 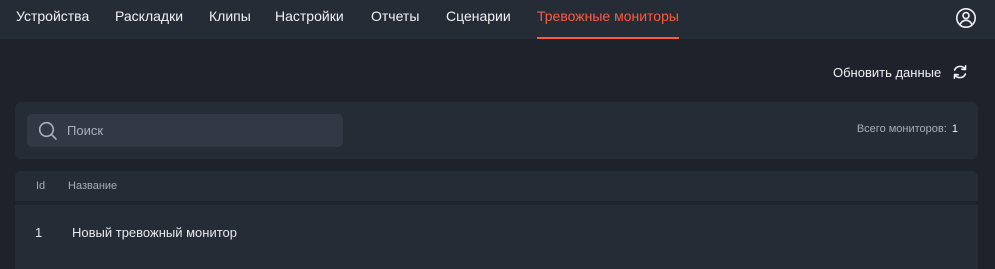 What do you see at coordinates (478, 19) in the screenshot?
I see `nav-tab-scenarios: Сценарии` at bounding box center [478, 19].